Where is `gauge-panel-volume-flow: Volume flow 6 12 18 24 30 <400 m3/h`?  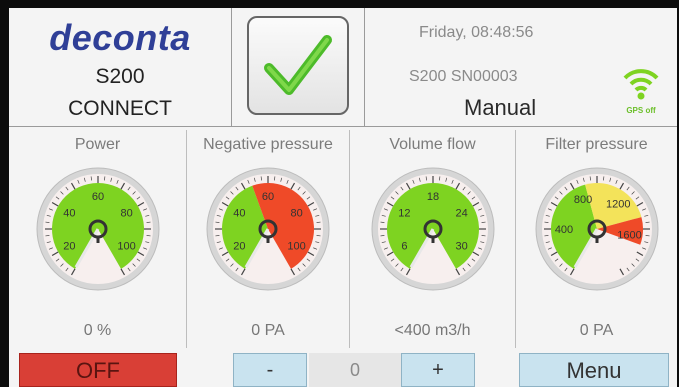
gauge-panel-volume-flow: Volume flow 6 12 18 24 30 <400 m3/h is located at coordinates (433, 239).